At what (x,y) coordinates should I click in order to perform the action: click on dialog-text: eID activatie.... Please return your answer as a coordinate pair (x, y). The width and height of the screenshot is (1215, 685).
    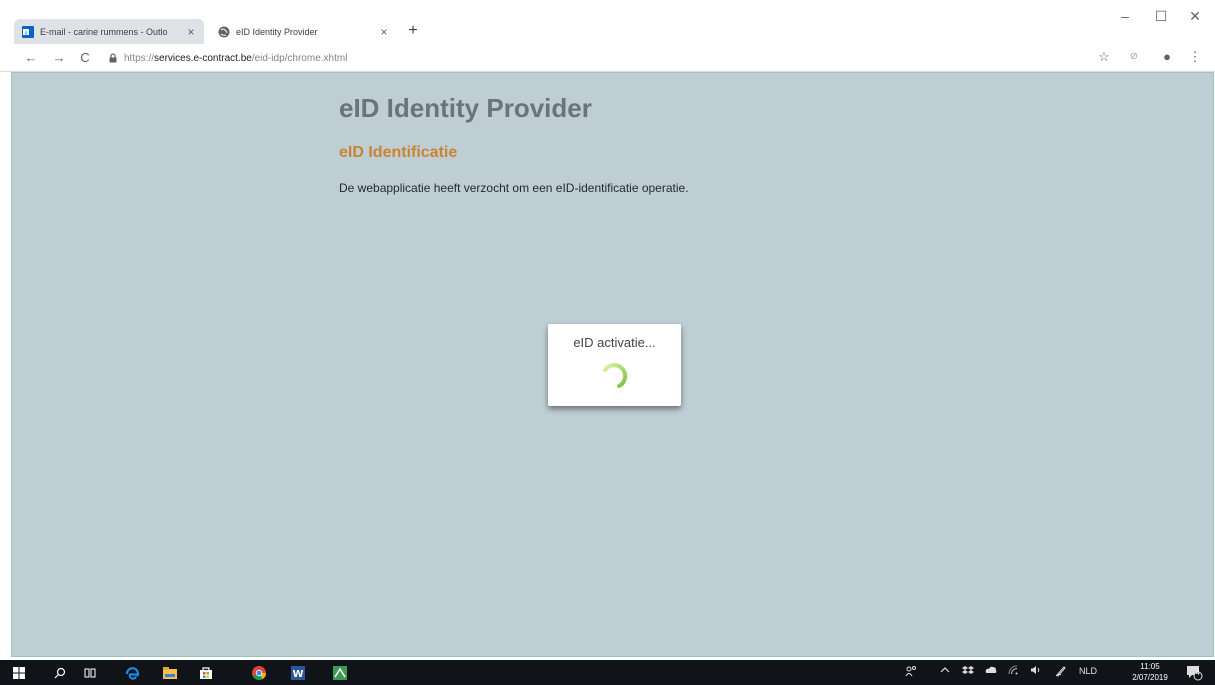
    Looking at the image, I should click on (614, 342).